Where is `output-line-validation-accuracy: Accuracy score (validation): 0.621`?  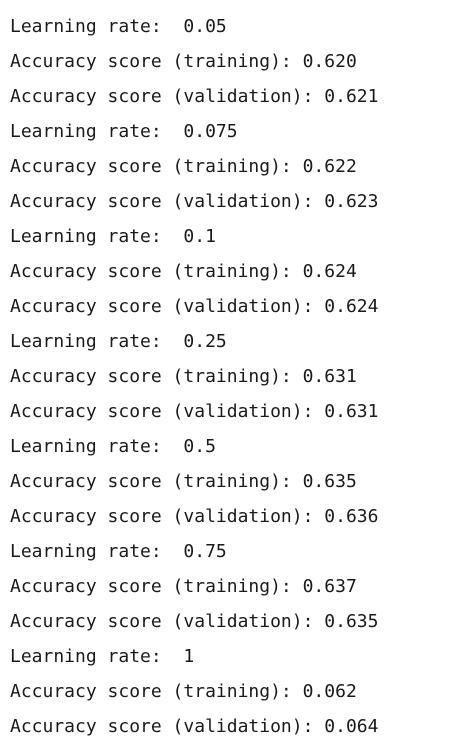 output-line-validation-accuracy: Accuracy score (validation): 0.621 is located at coordinates (194, 96).